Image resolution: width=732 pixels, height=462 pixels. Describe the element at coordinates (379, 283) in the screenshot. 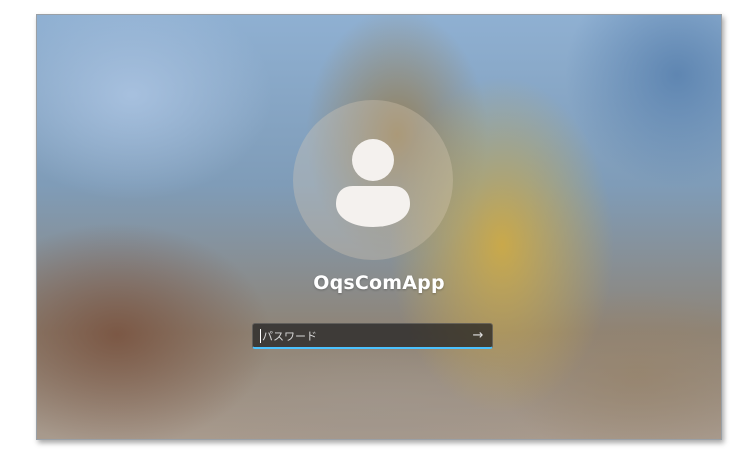

I see `username-label: OqsComApp` at that location.